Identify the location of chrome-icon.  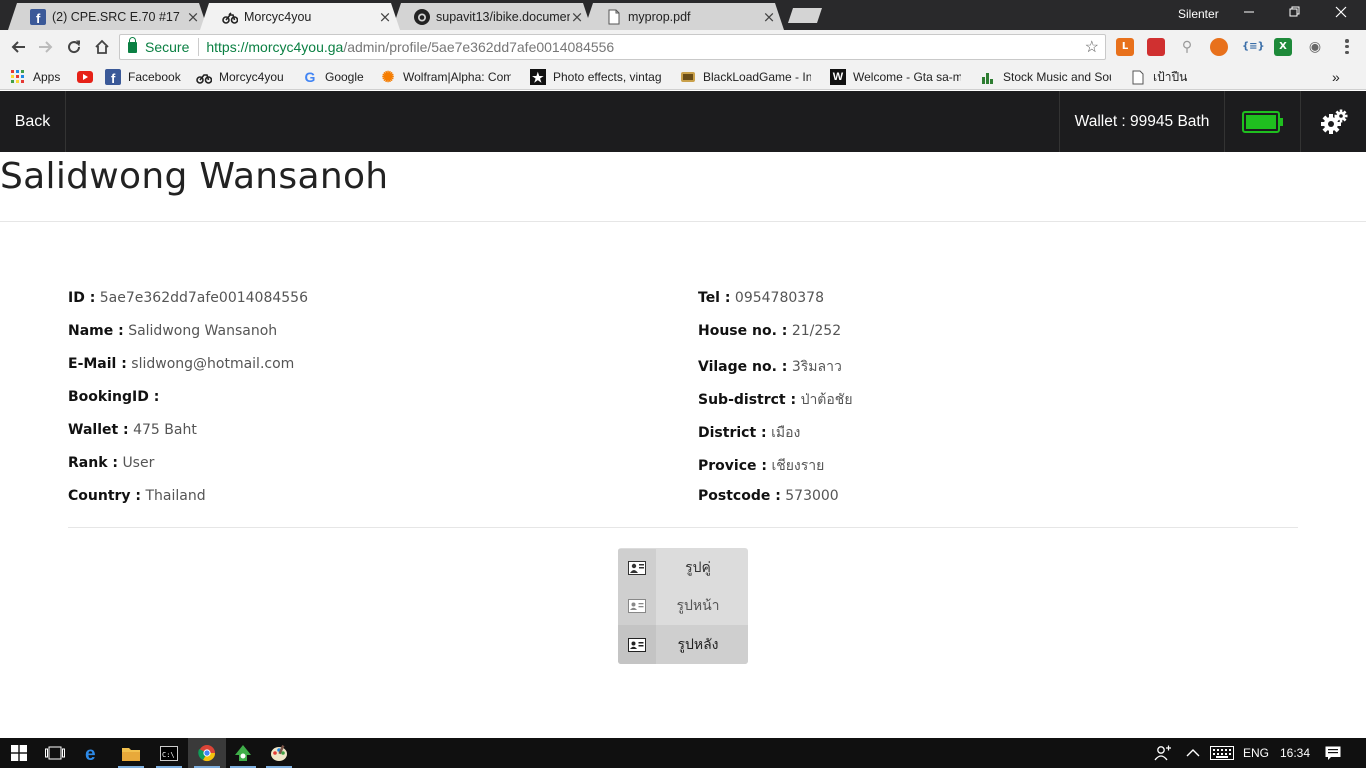
(207, 753).